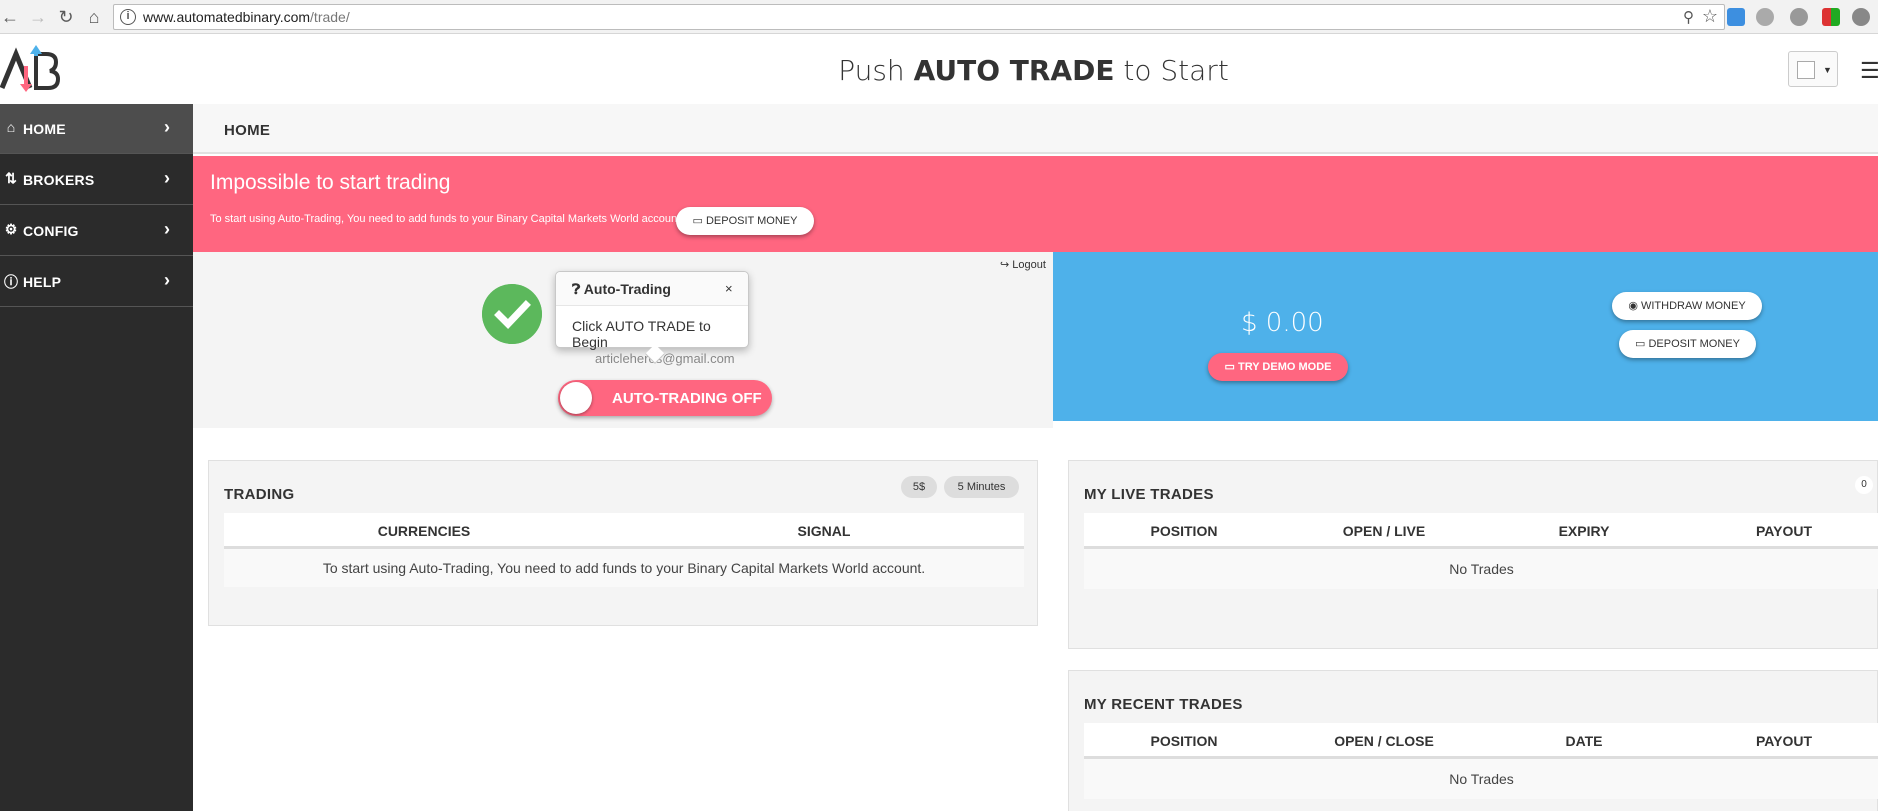 This screenshot has width=1878, height=811. Describe the element at coordinates (94, 17) in the screenshot. I see `home-page-icon: ⌂` at that location.